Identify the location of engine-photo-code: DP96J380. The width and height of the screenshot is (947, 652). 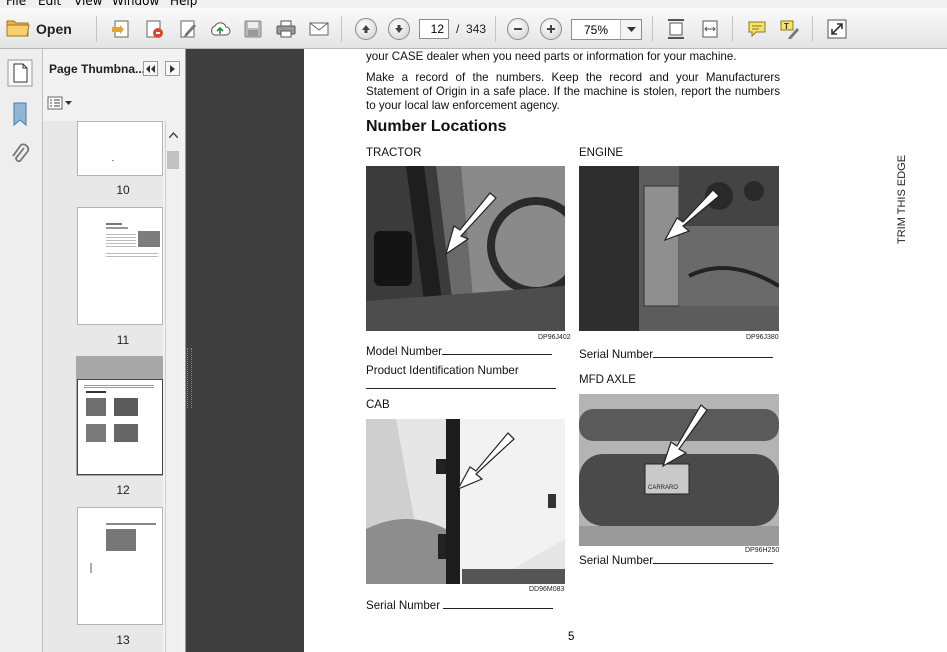
(762, 337).